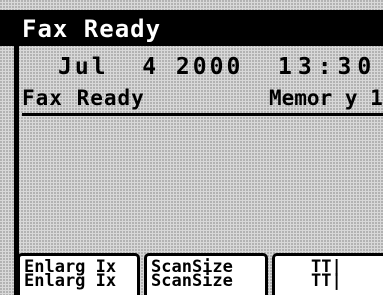  I want to click on memory-status: Memor y 100%, so click(326, 98).